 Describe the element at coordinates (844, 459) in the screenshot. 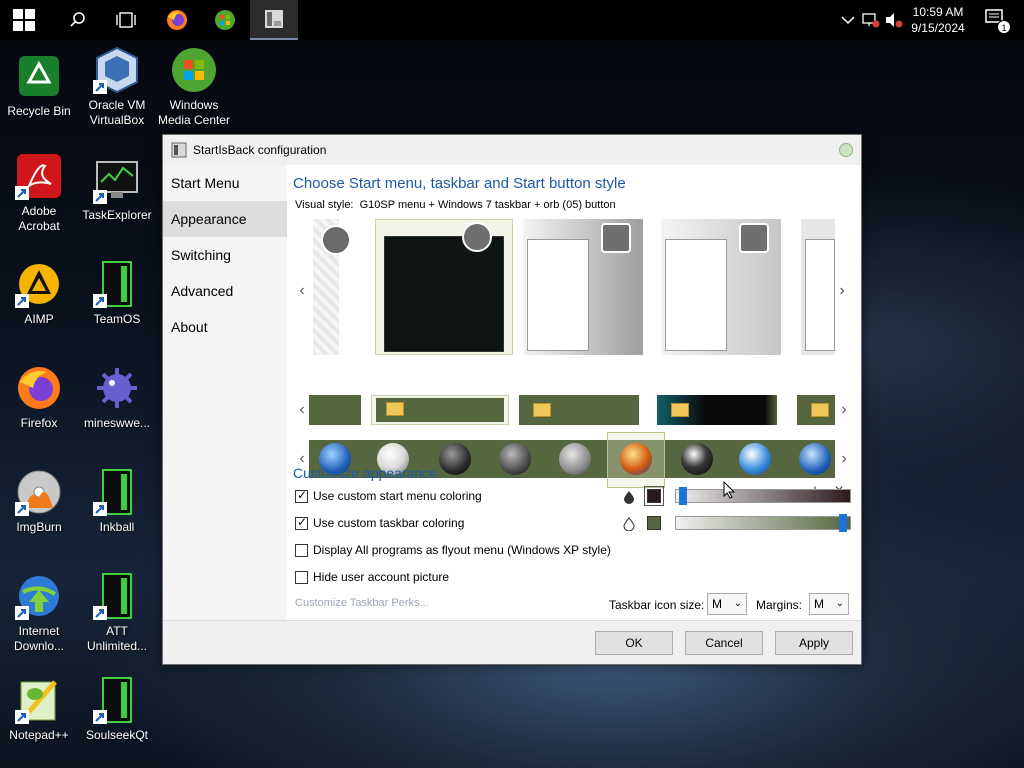

I see `orb-next-arrow: ›` at that location.